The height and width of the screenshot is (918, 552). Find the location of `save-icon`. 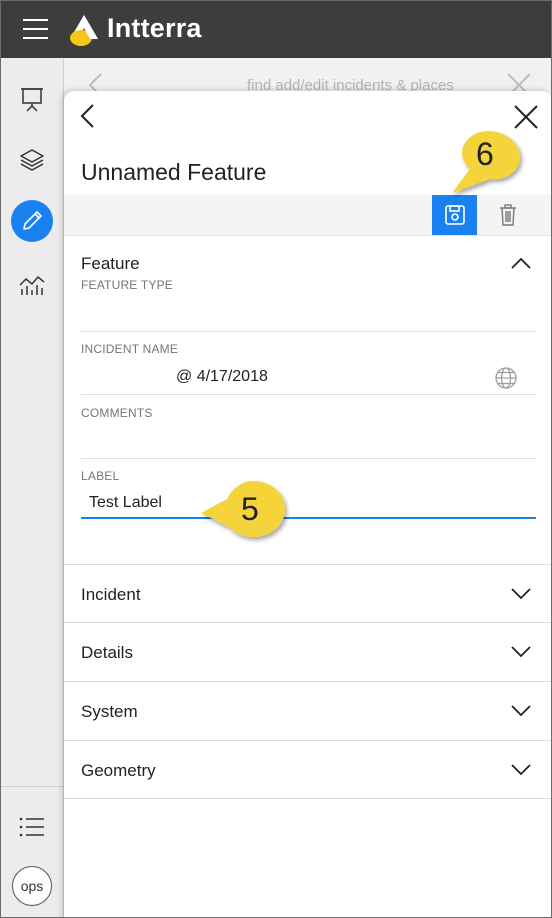

save-icon is located at coordinates (454, 215).